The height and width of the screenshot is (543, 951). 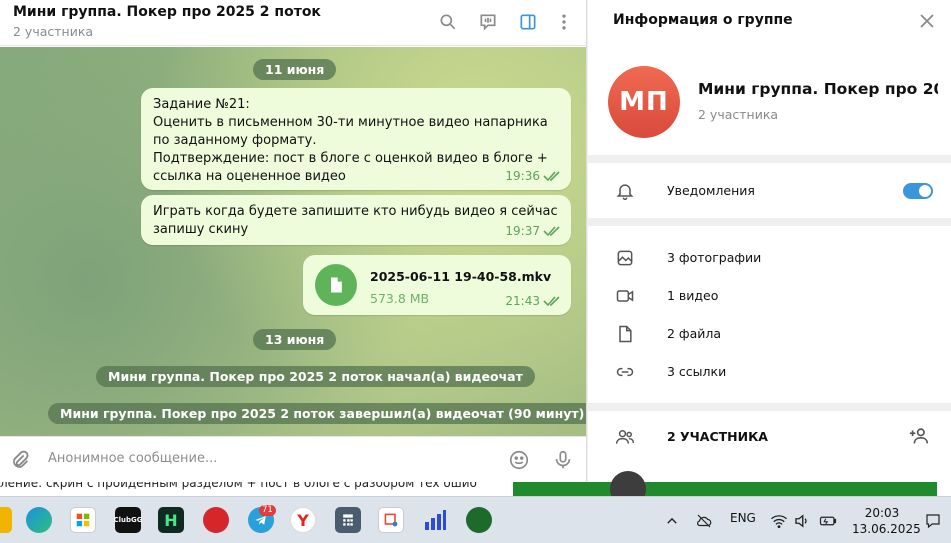 I want to click on notifications-label: Уведомления, so click(x=711, y=190).